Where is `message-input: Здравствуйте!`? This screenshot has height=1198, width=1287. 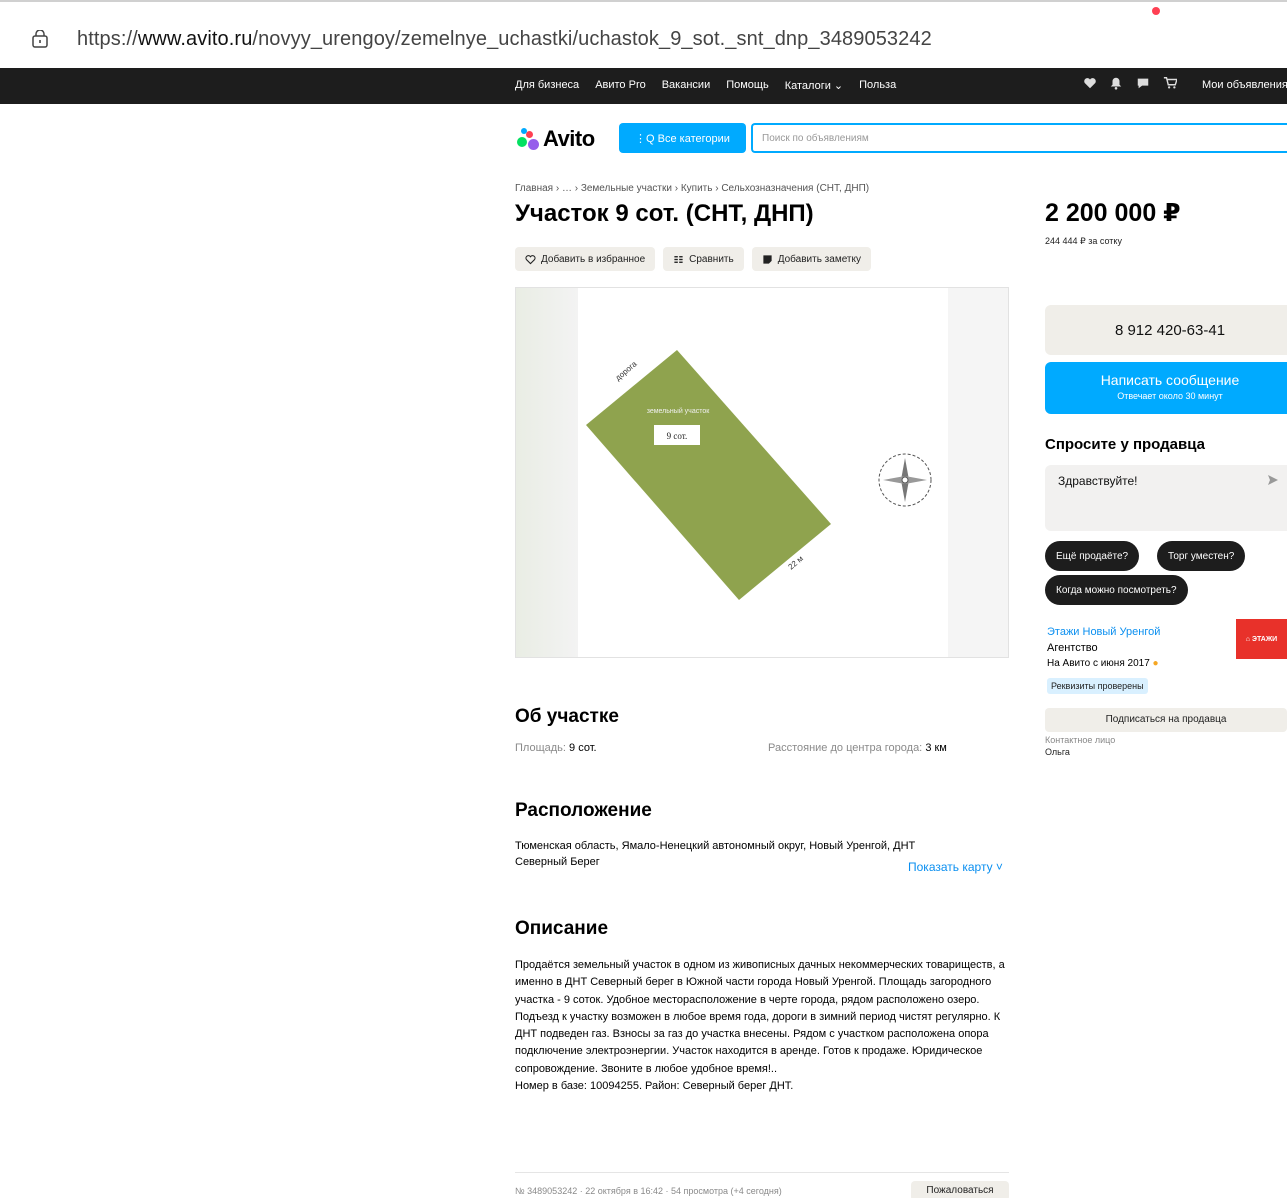 message-input: Здравствуйте! is located at coordinates (1166, 498).